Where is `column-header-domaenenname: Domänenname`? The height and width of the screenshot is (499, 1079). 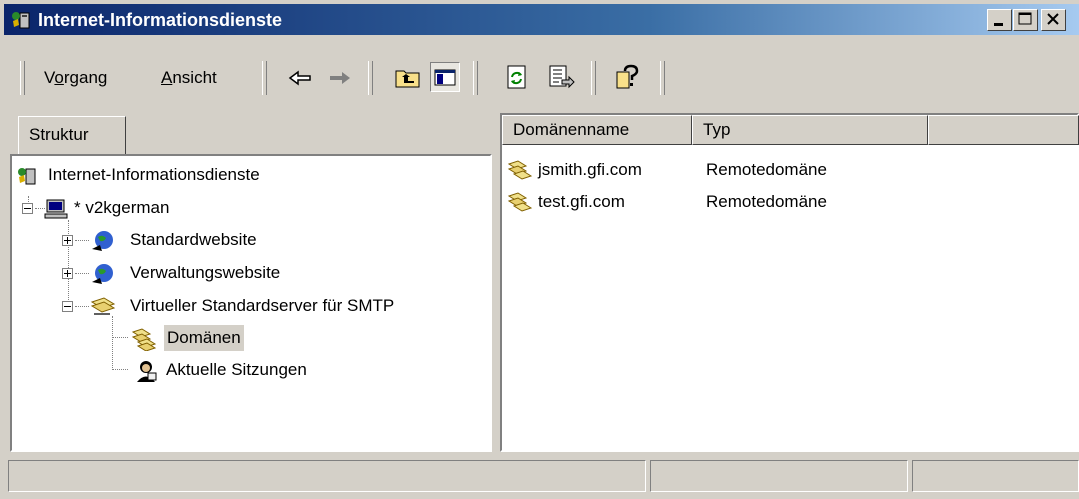
column-header-domaenenname: Domänenname is located at coordinates (597, 130).